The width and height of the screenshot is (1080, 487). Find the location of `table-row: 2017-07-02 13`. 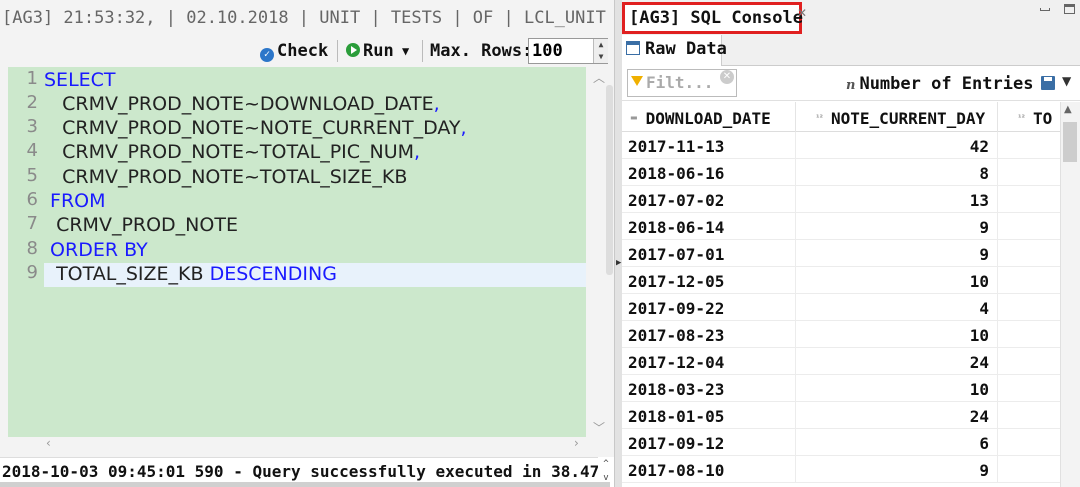

table-row: 2017-07-02 13 is located at coordinates (841, 199).